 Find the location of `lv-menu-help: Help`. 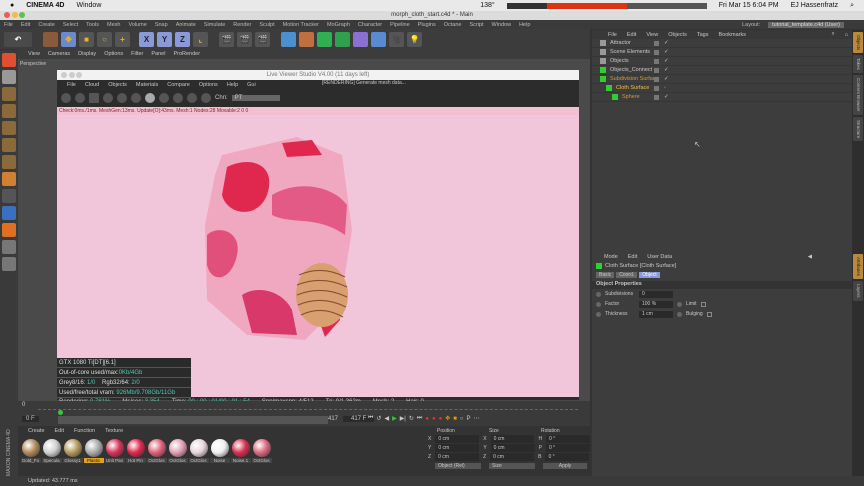

lv-menu-help: Help is located at coordinates (232, 85).